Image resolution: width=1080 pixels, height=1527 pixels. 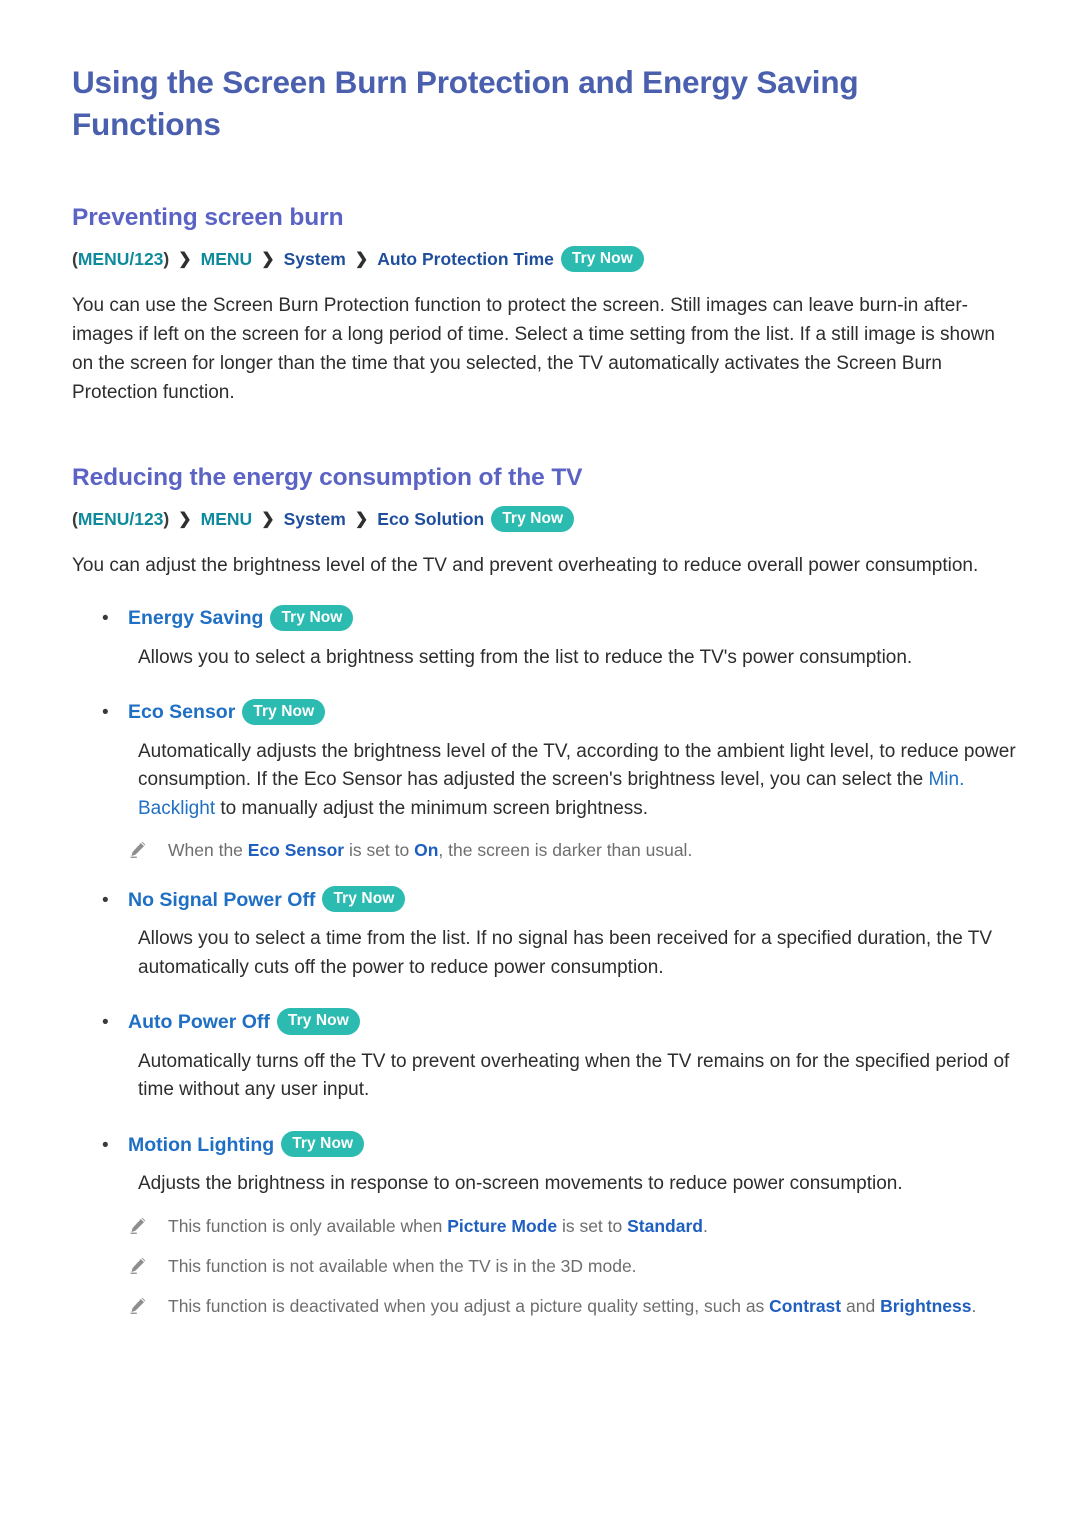 I want to click on list-item: No Signal Power Off Try Now, so click(x=545, y=900).